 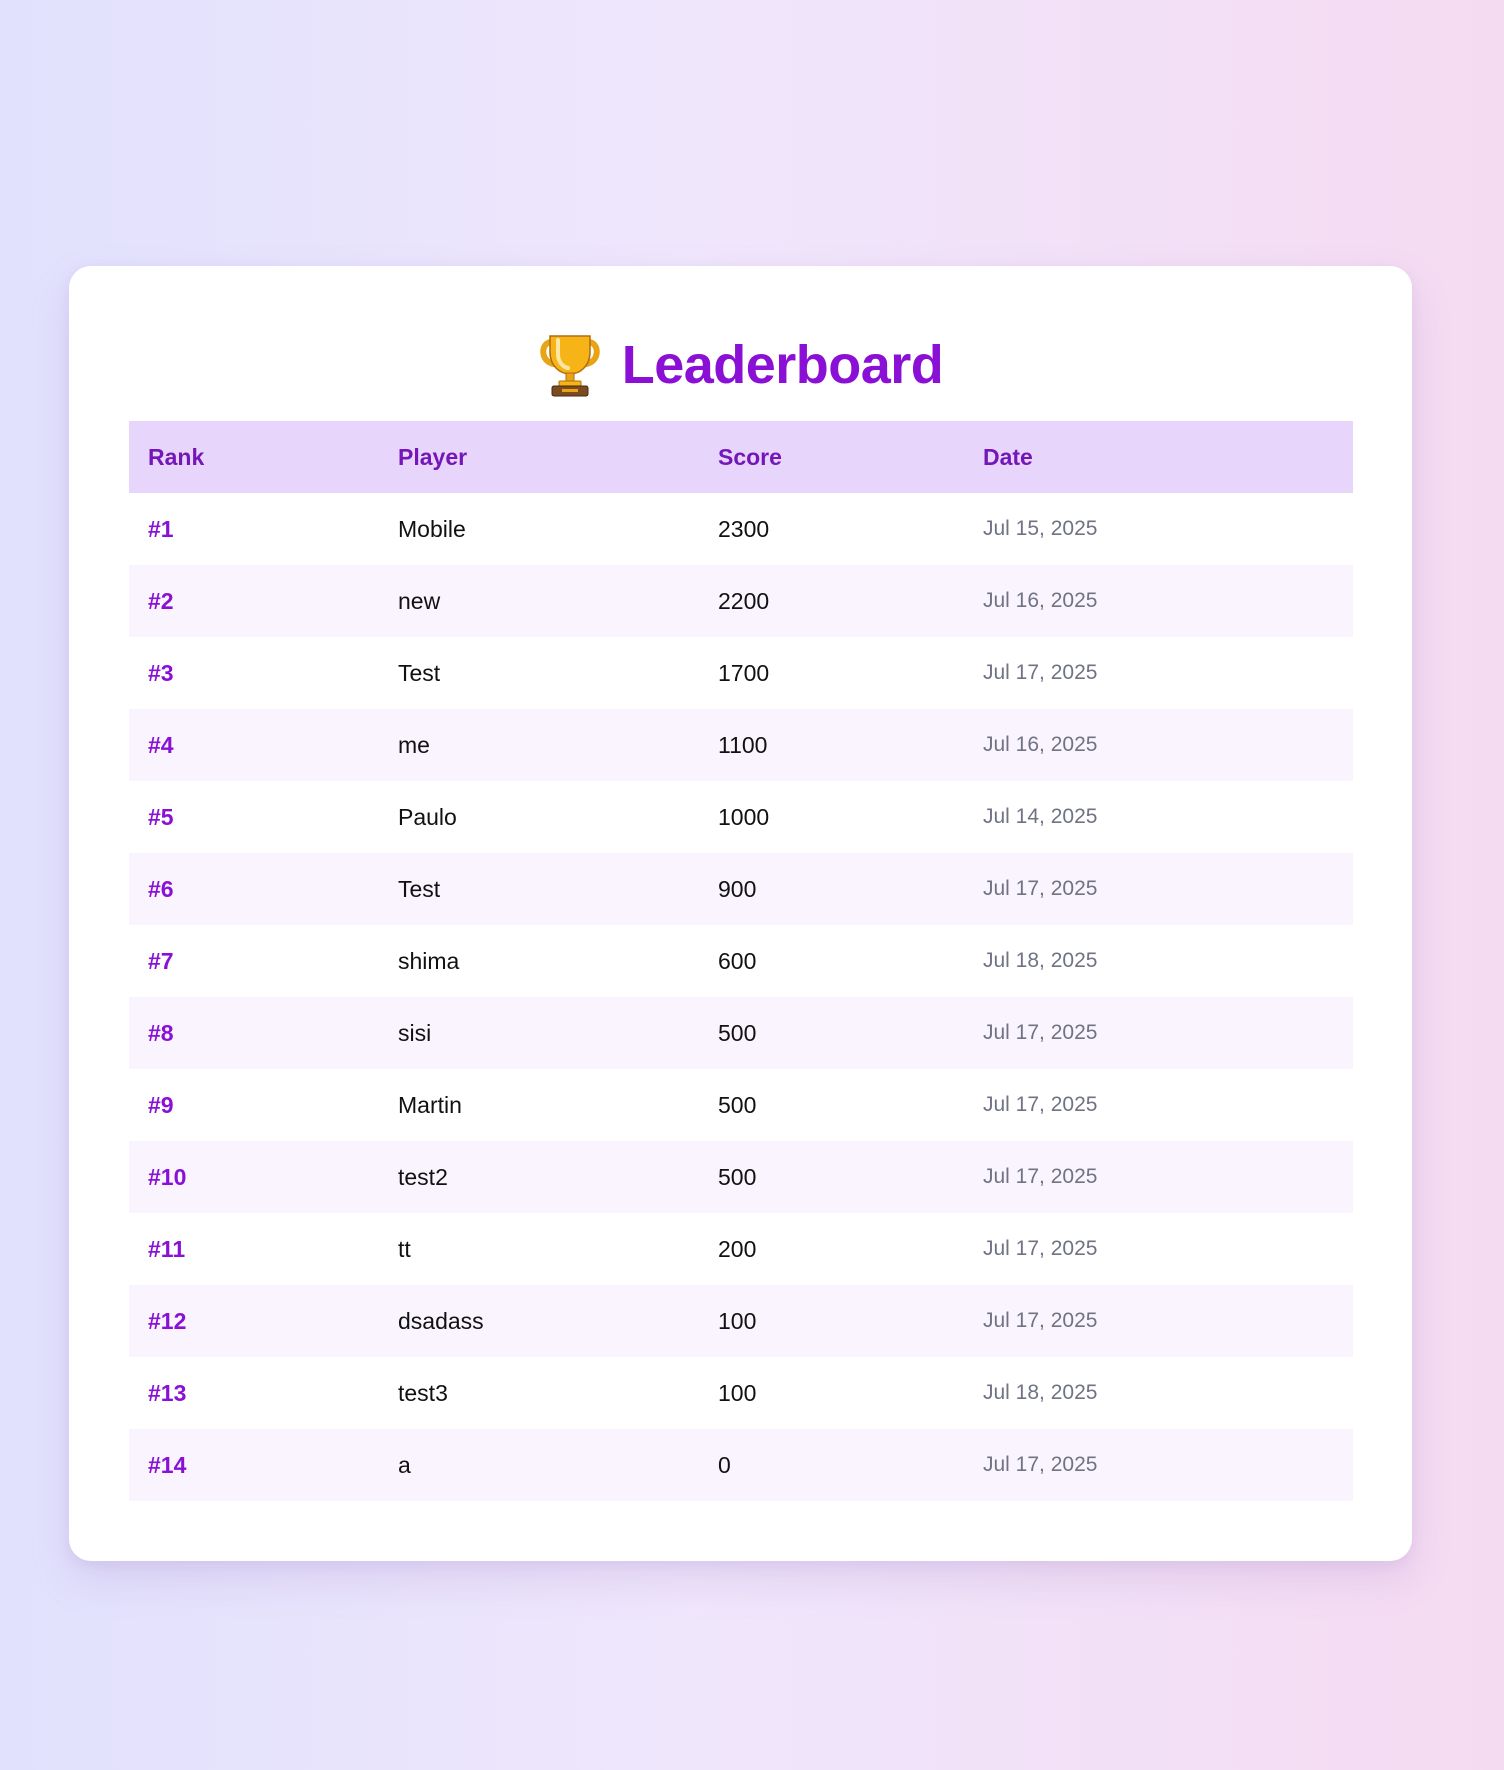 I want to click on rank-cell: #14, so click(x=167, y=1464).